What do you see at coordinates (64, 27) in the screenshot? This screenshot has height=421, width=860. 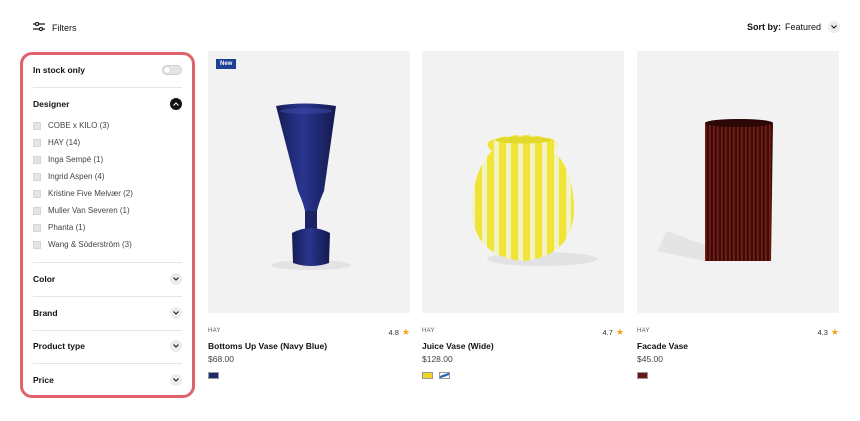 I see `filters-label: Filters` at bounding box center [64, 27].